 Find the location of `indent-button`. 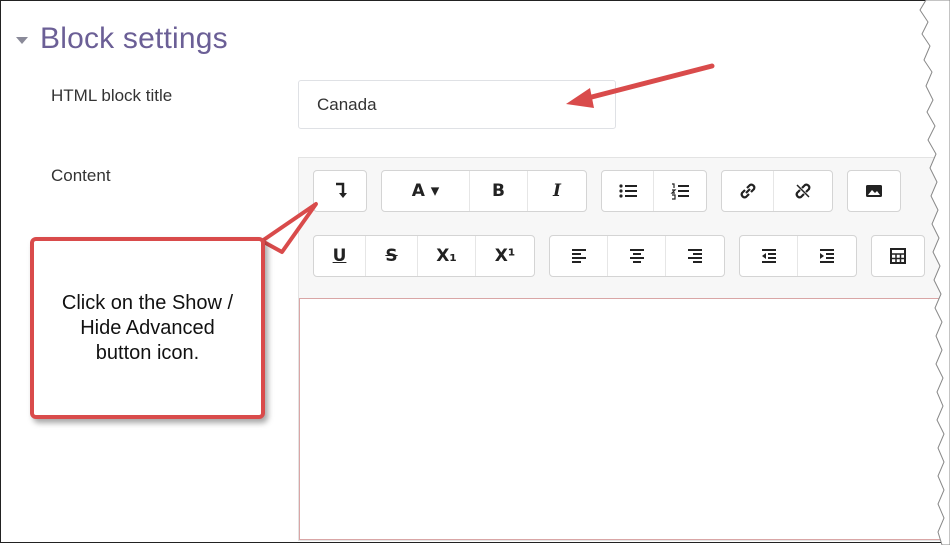

indent-button is located at coordinates (827, 256).